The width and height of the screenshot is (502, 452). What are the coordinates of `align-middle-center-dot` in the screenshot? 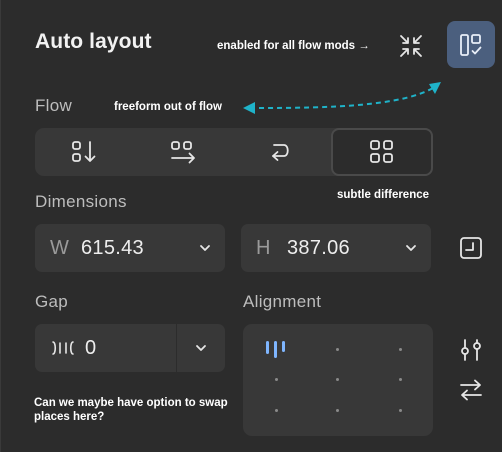 It's located at (337, 379).